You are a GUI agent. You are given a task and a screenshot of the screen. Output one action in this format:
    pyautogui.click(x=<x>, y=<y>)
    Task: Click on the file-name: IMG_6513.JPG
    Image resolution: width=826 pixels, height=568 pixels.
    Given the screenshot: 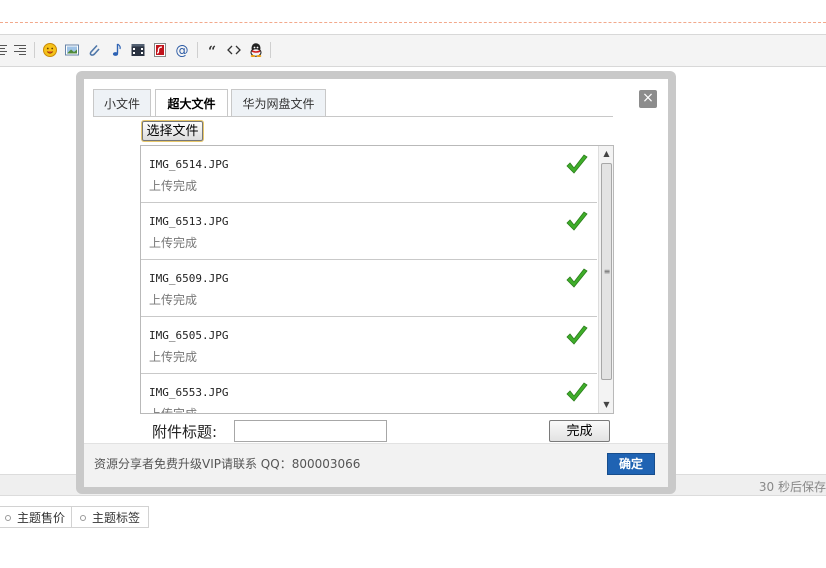 What is the action you would take?
    pyautogui.click(x=189, y=221)
    